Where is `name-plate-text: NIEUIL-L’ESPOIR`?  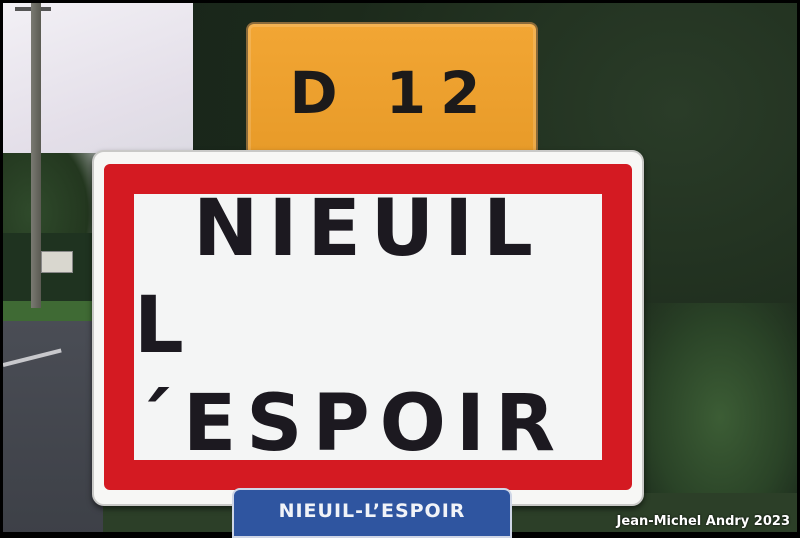
name-plate-text: NIEUIL-L’ESPOIR is located at coordinates (372, 511).